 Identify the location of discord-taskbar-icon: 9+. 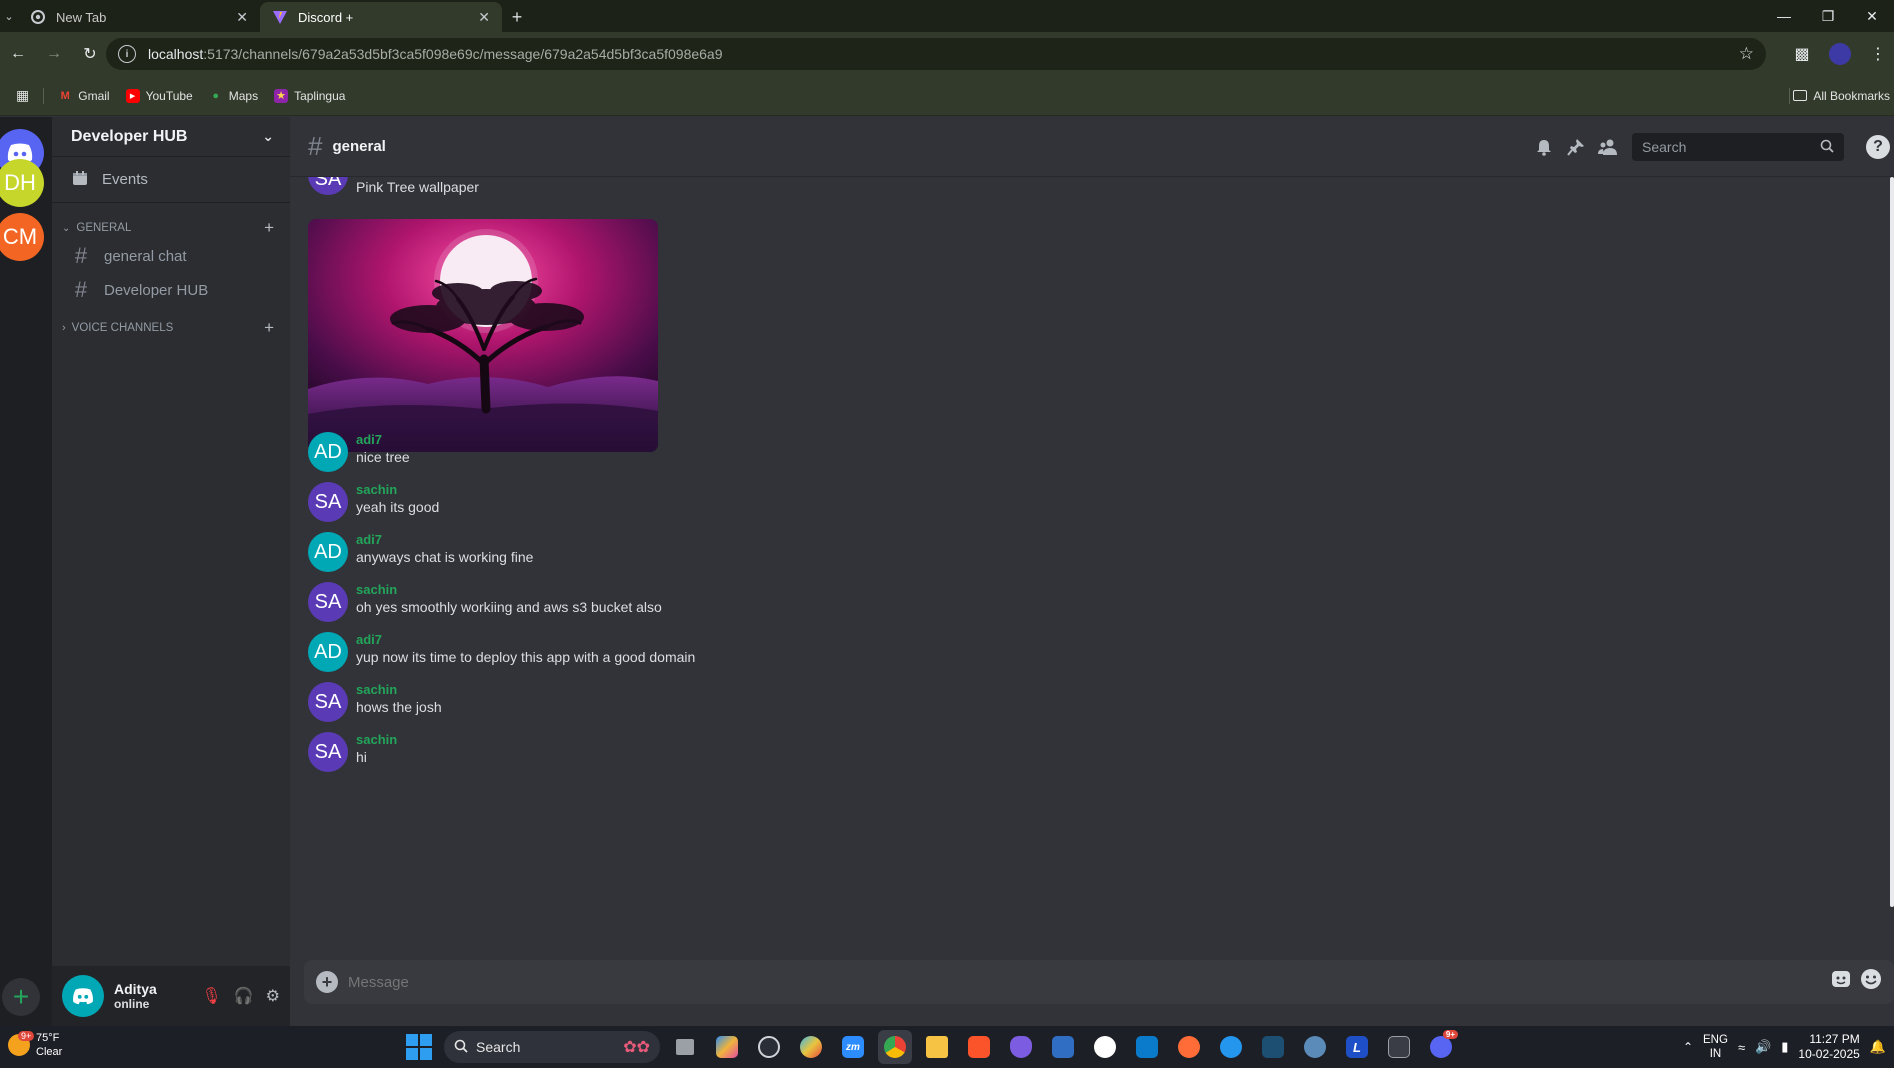
(1441, 1047).